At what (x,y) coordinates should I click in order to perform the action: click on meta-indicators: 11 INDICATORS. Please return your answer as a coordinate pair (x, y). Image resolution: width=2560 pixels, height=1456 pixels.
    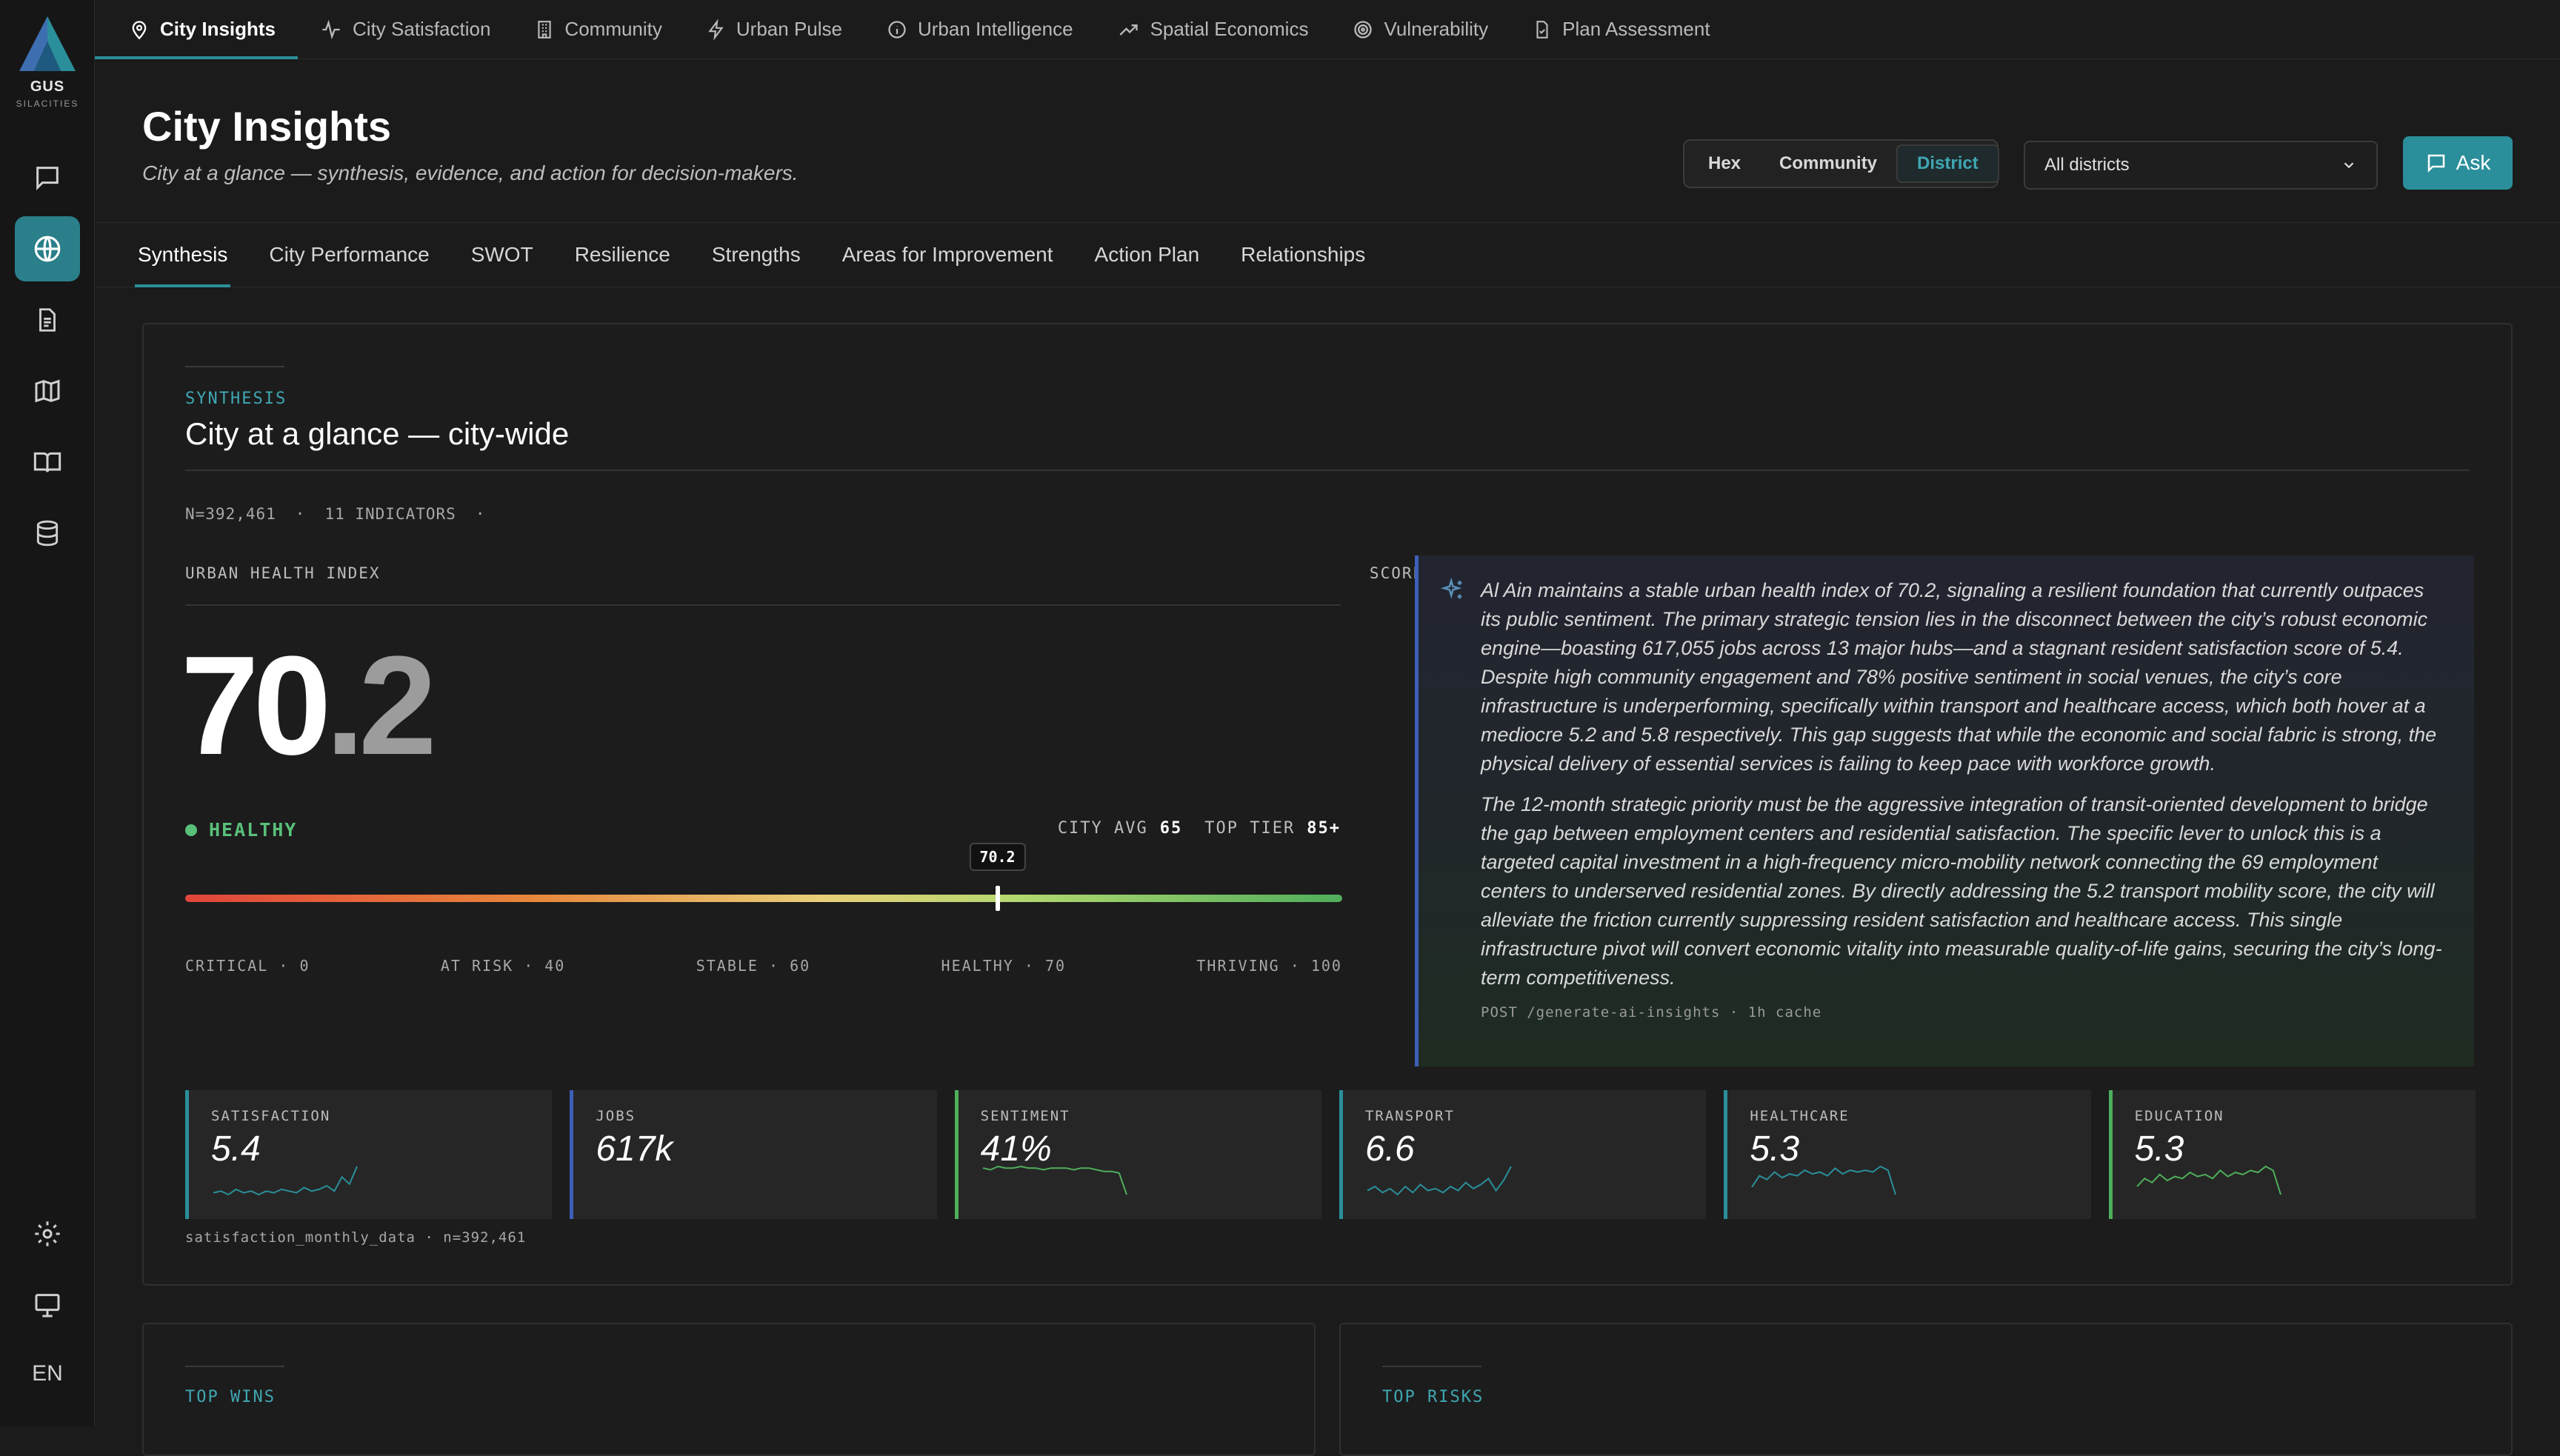
    Looking at the image, I should click on (390, 514).